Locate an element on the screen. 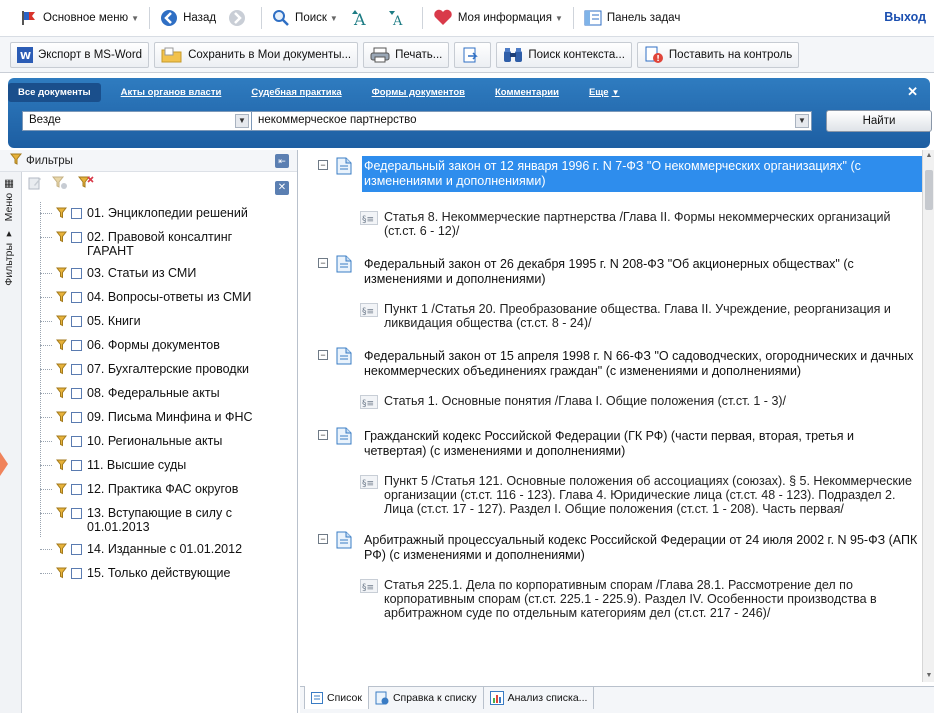 The width and height of the screenshot is (934, 713). forward-button is located at coordinates (239, 18).